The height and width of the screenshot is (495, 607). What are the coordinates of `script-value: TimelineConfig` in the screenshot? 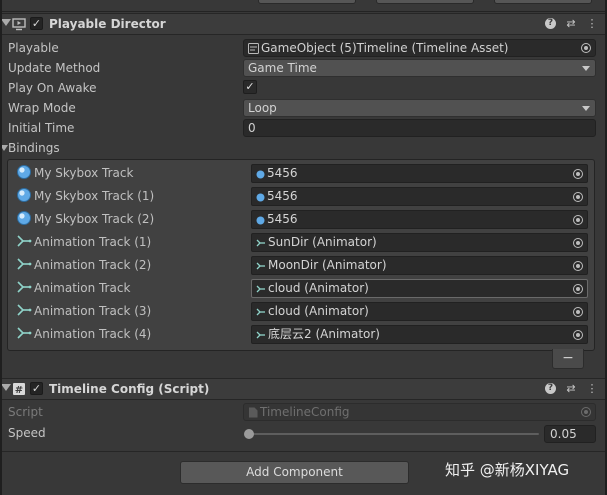 It's located at (305, 412).